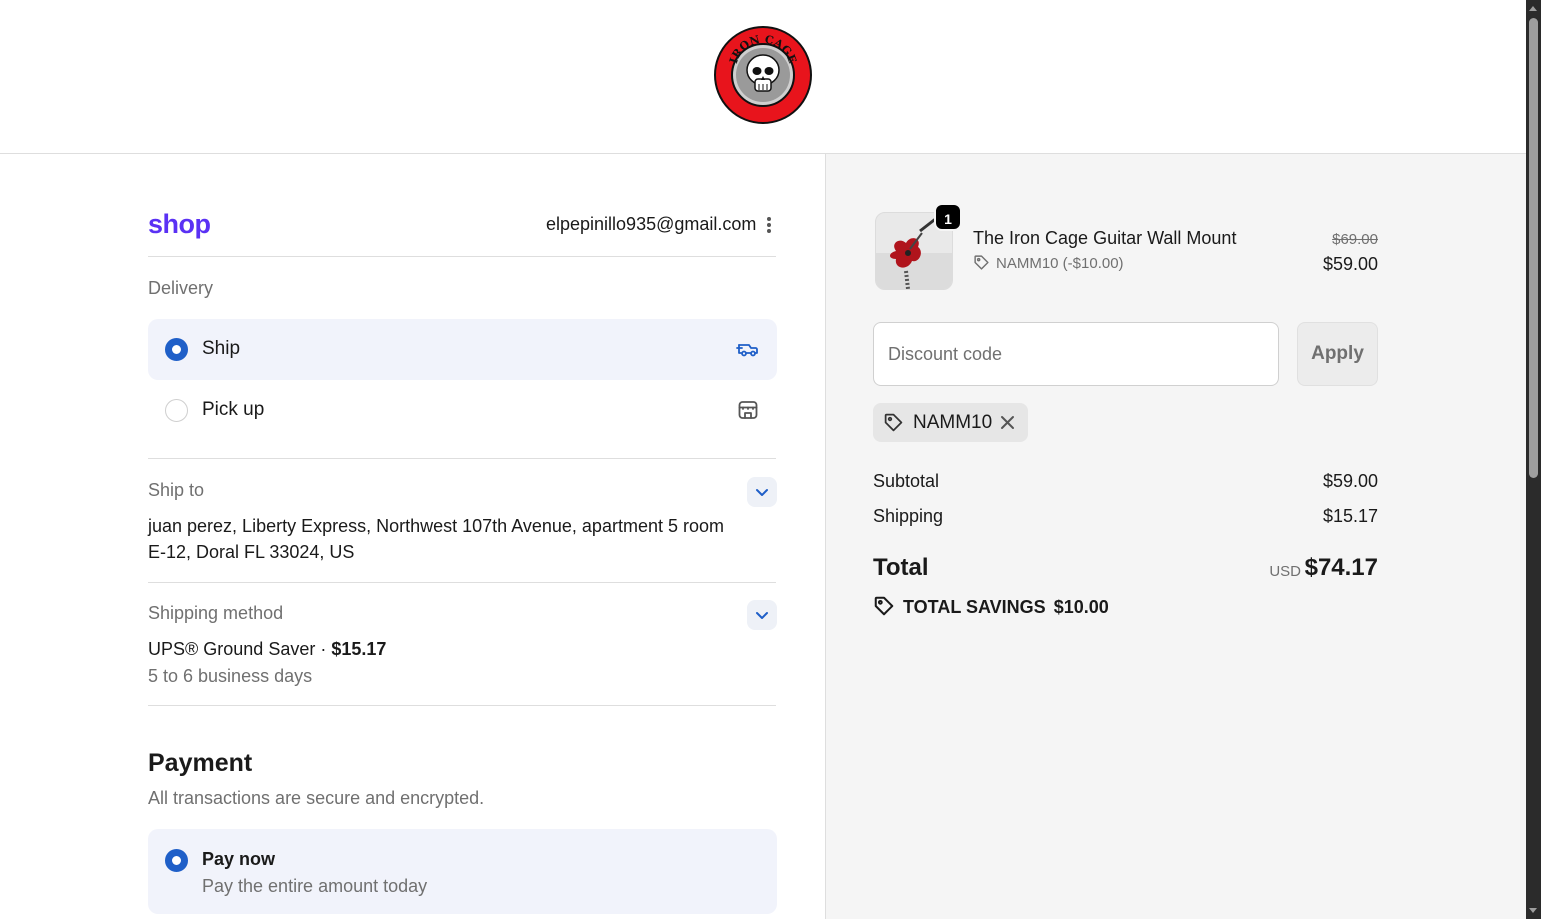 This screenshot has width=1541, height=919. Describe the element at coordinates (974, 607) in the screenshot. I see `savings-label: TOTAL SAVINGS` at that location.